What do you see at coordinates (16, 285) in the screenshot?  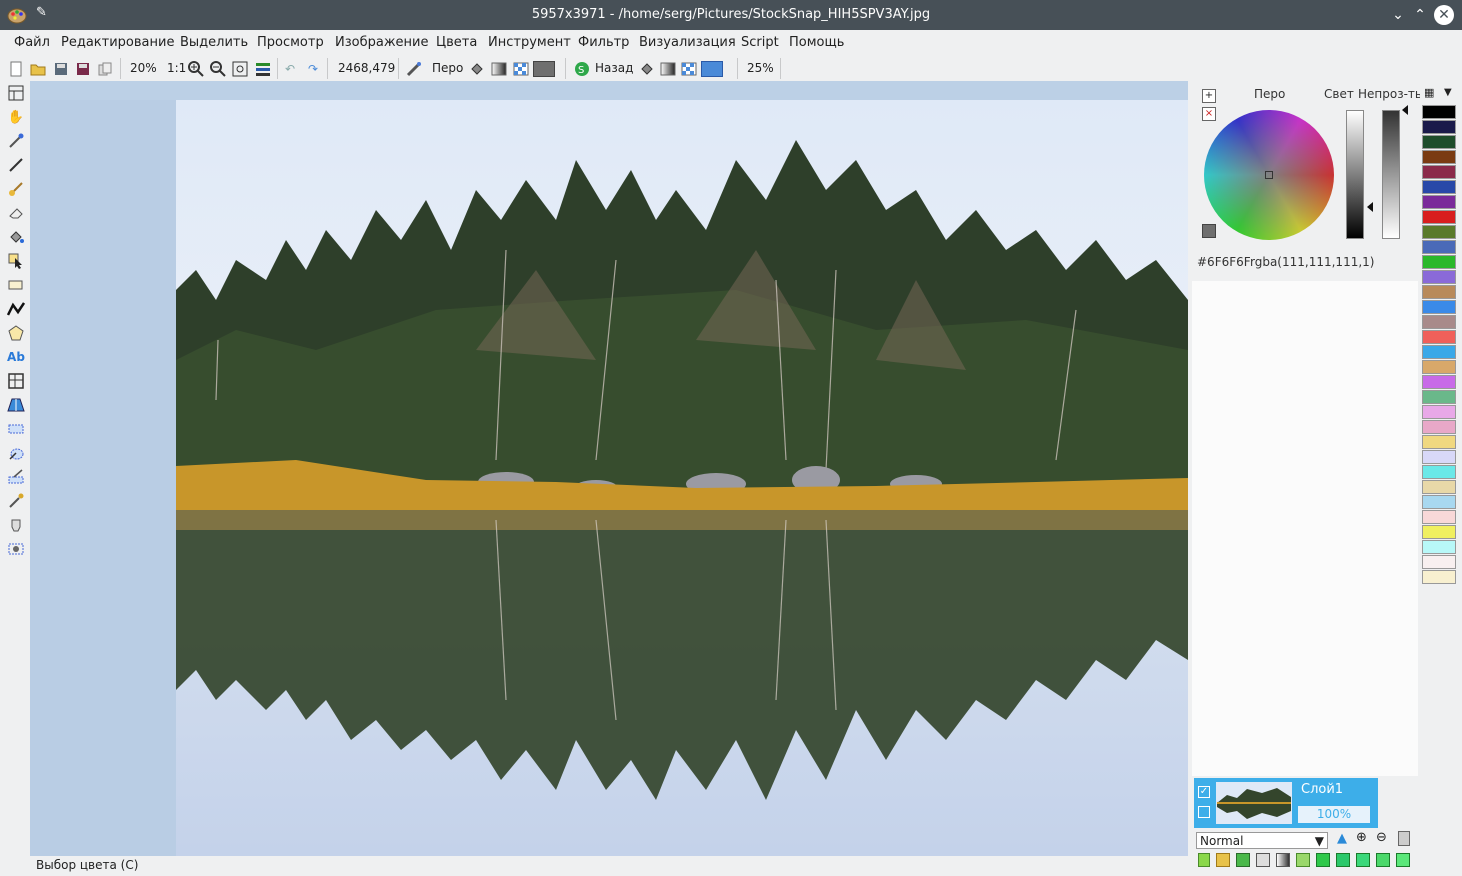 I see `rectangle-icon` at bounding box center [16, 285].